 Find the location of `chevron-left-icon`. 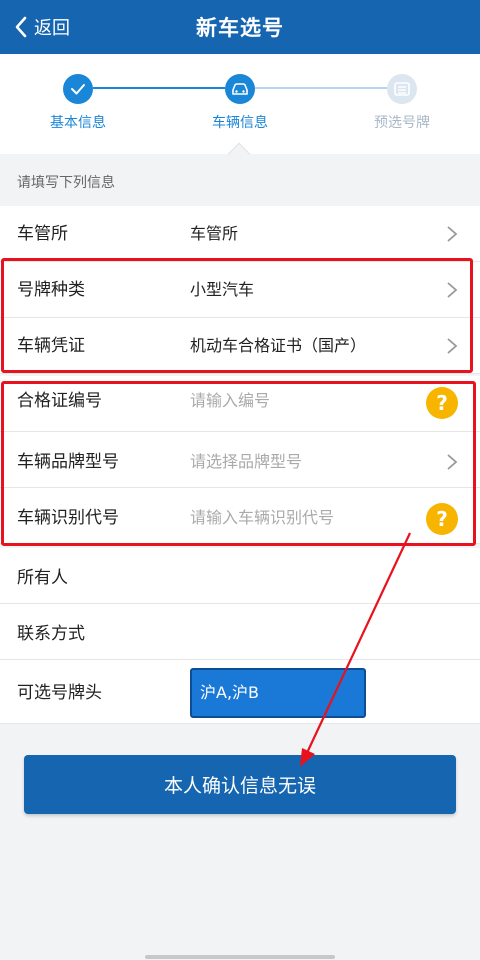

chevron-left-icon is located at coordinates (21, 27).